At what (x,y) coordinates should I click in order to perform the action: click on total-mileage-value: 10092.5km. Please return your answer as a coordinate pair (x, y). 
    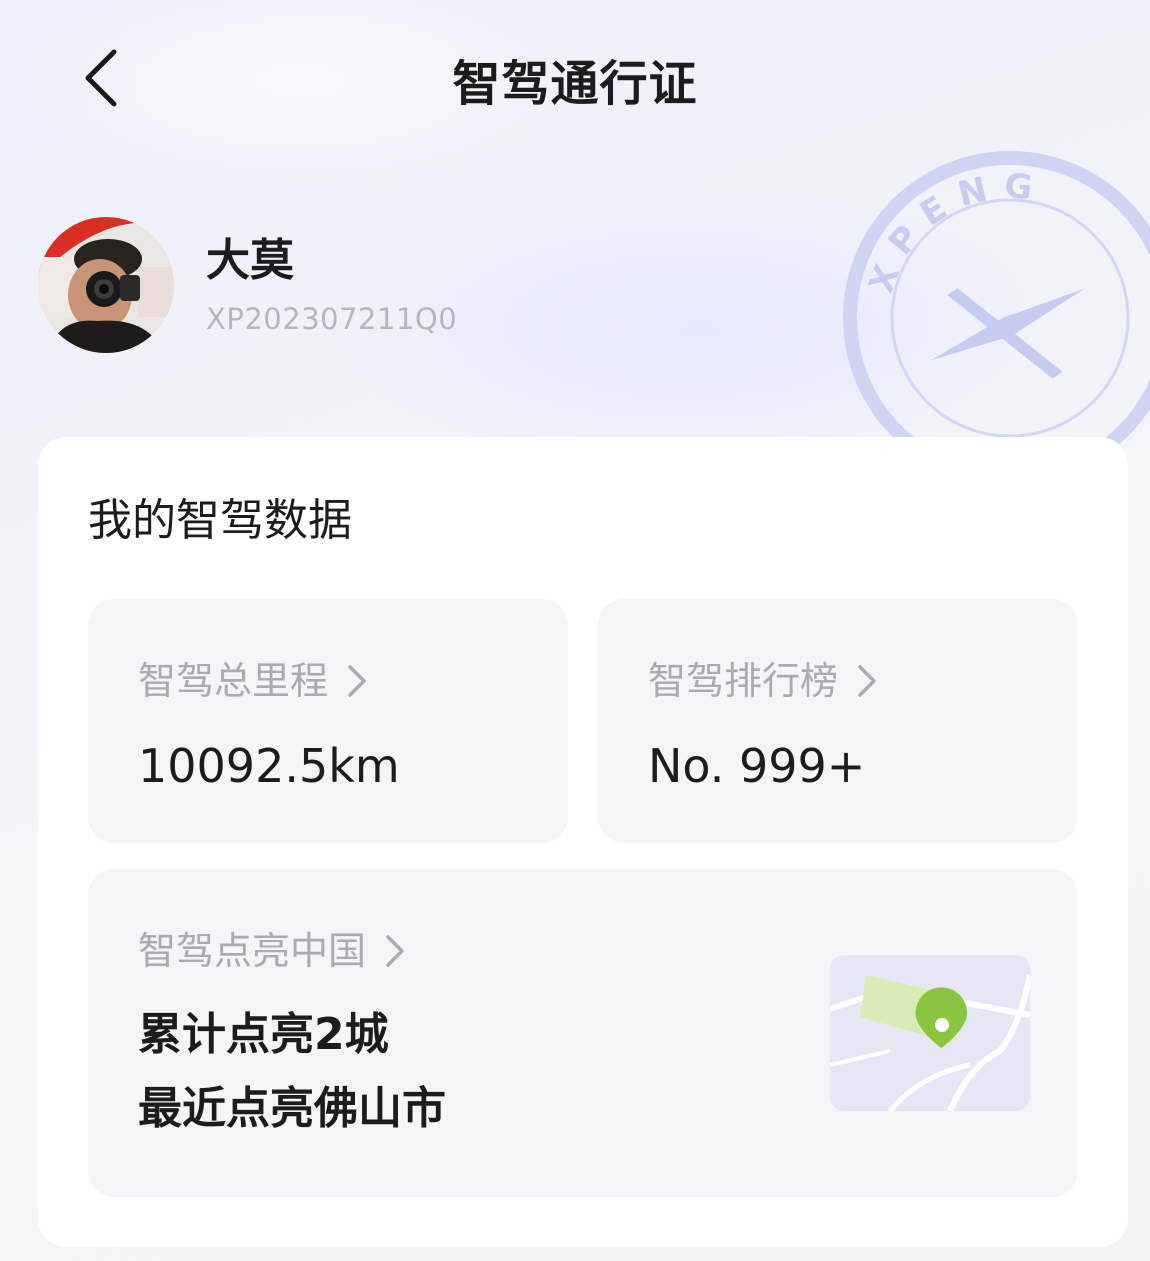
    Looking at the image, I should click on (269, 766).